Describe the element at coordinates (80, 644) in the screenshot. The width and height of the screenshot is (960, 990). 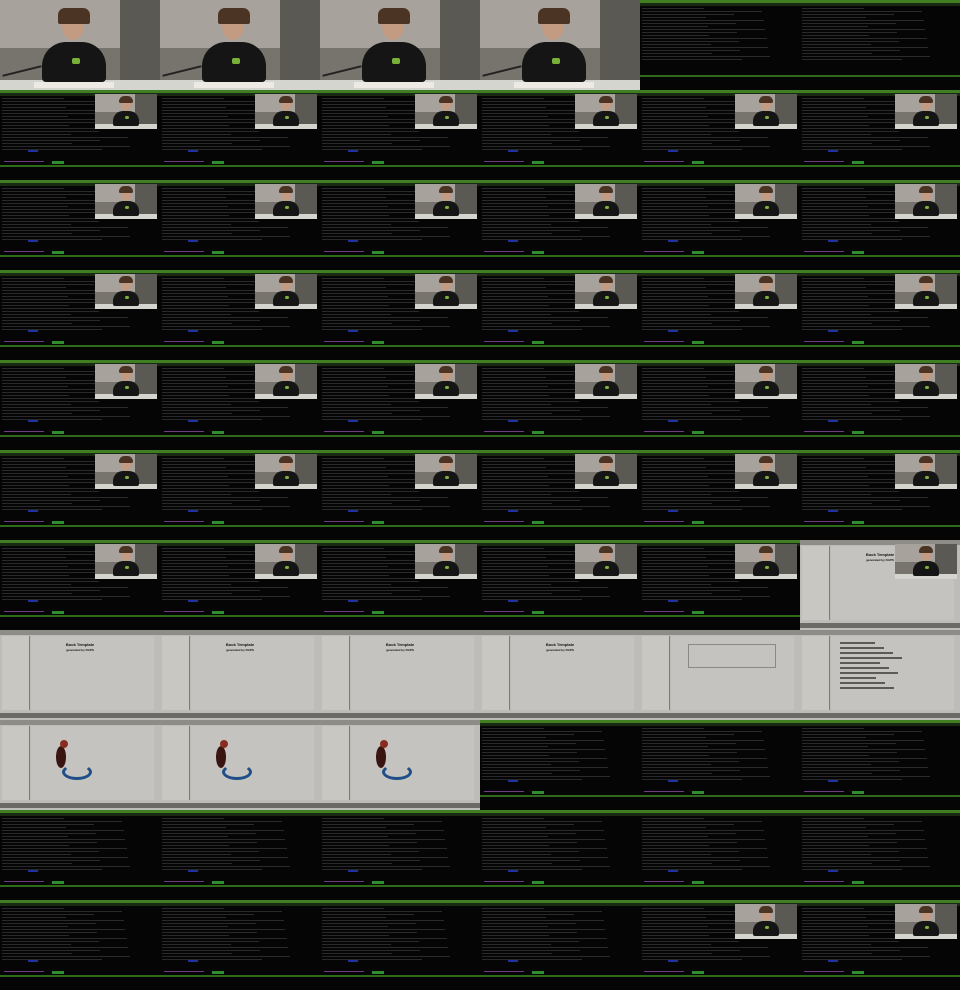
I see `pdf-book-title: Book Template` at that location.